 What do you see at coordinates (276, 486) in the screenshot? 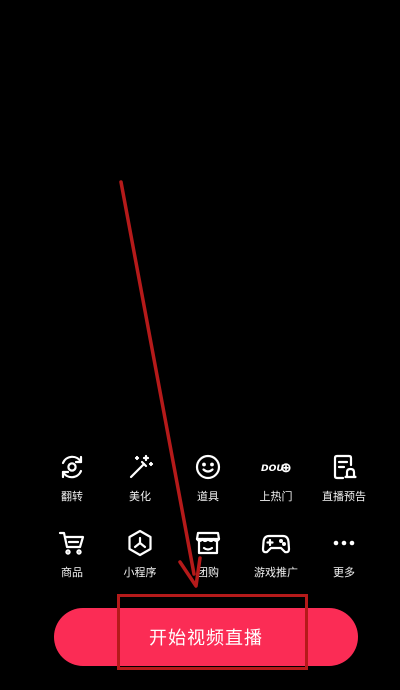
I see `tool-hot: DOU 上热门` at bounding box center [276, 486].